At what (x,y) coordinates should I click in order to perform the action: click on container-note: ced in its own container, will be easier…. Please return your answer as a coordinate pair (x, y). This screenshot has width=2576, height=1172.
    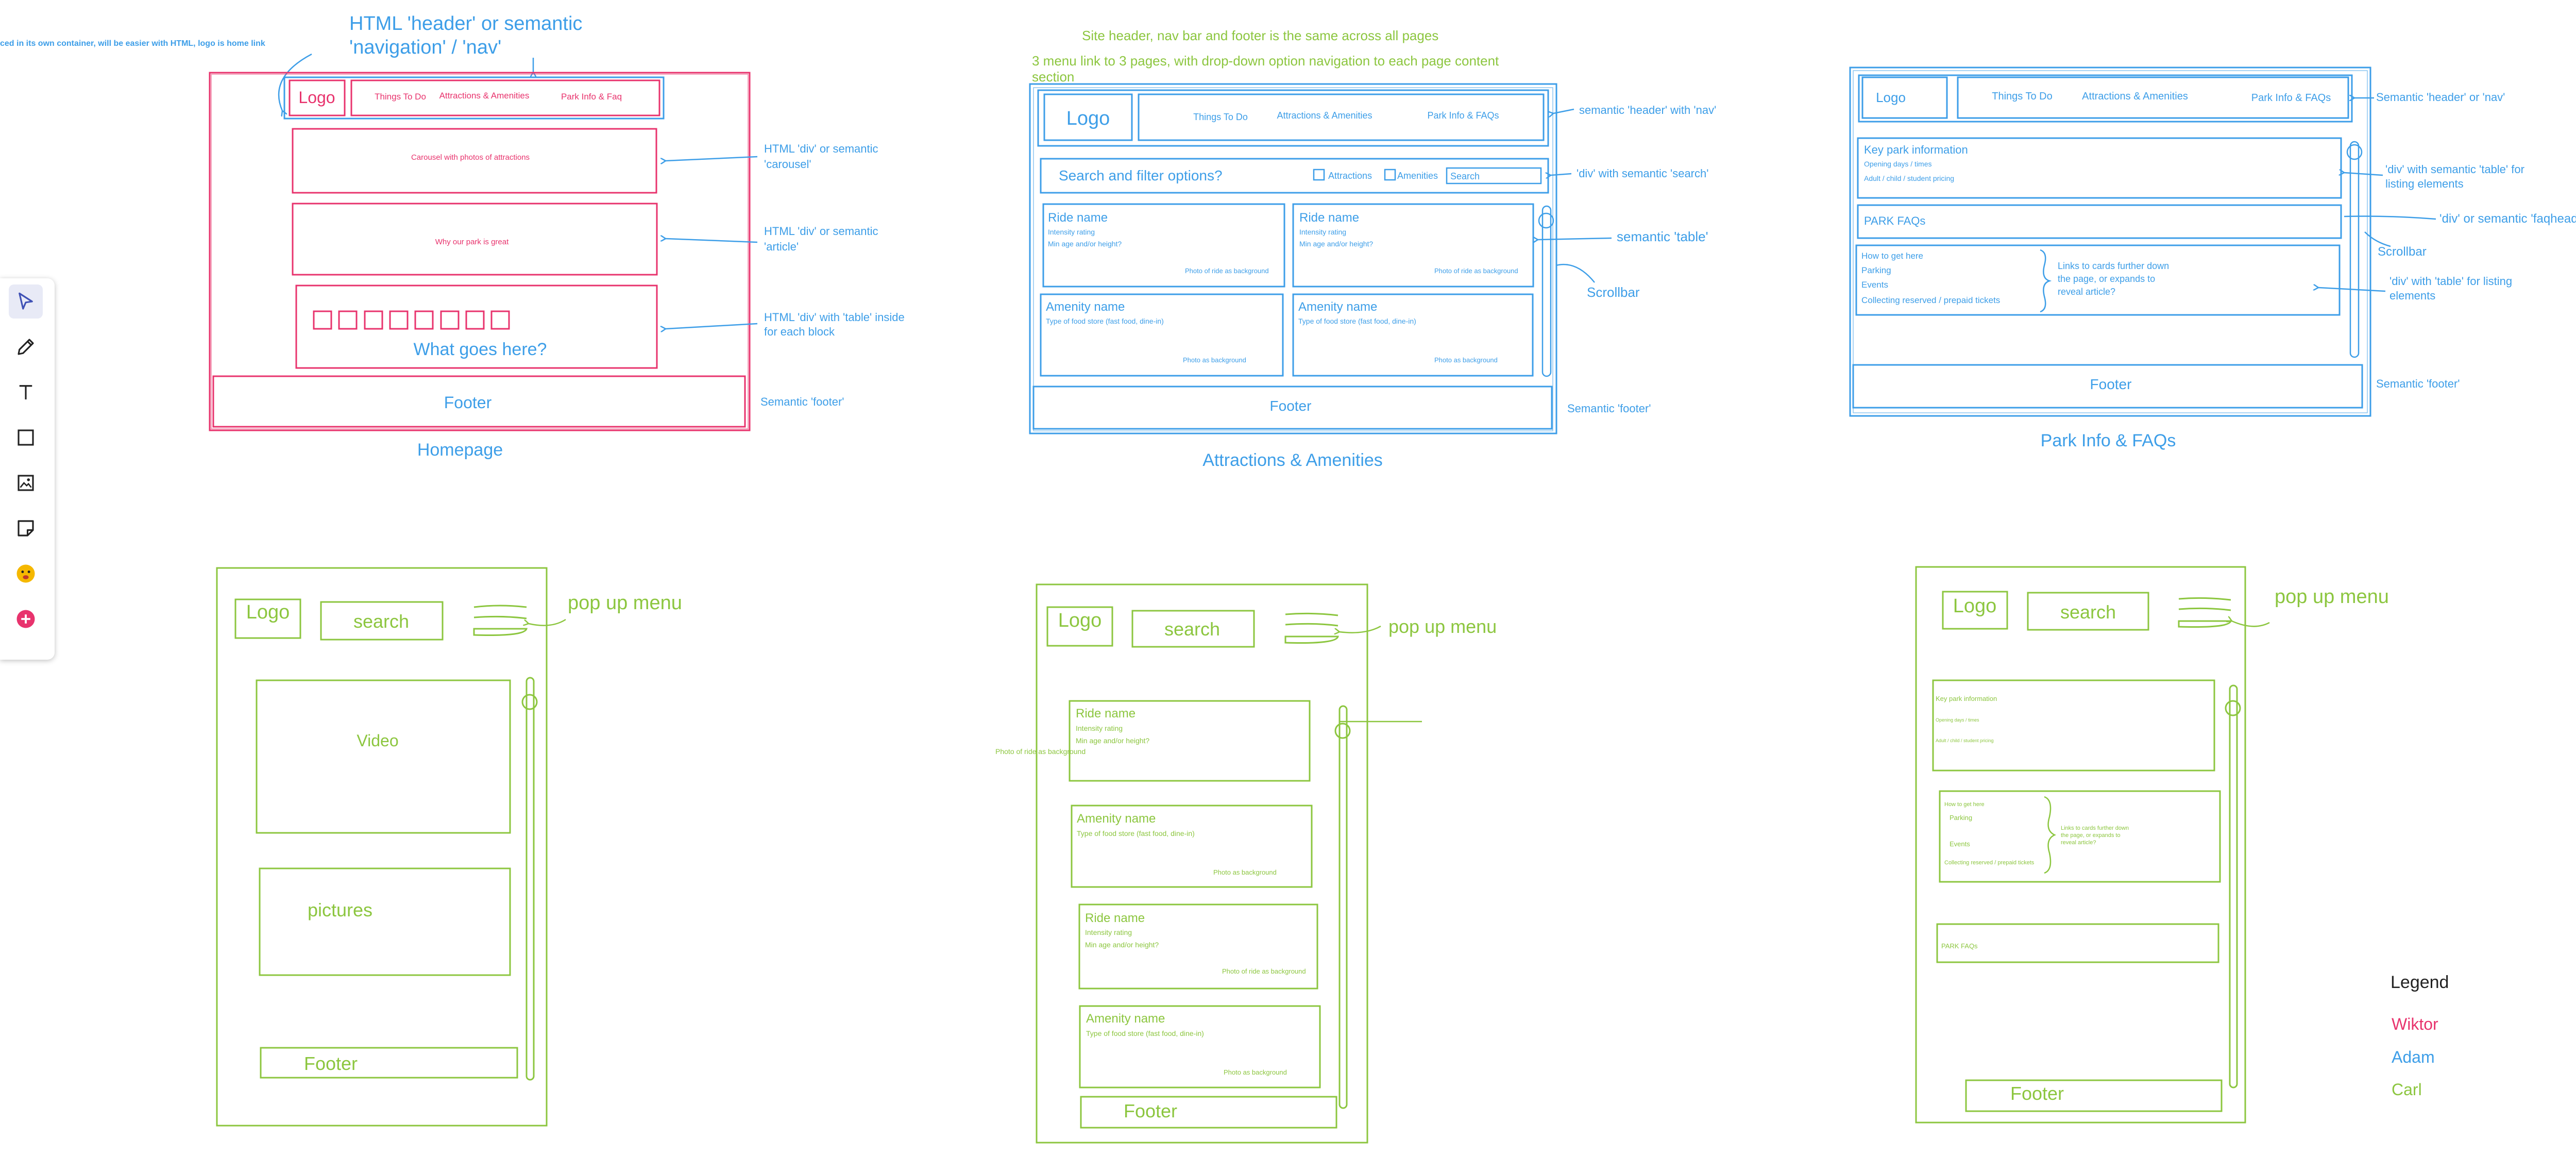
    Looking at the image, I should click on (132, 44).